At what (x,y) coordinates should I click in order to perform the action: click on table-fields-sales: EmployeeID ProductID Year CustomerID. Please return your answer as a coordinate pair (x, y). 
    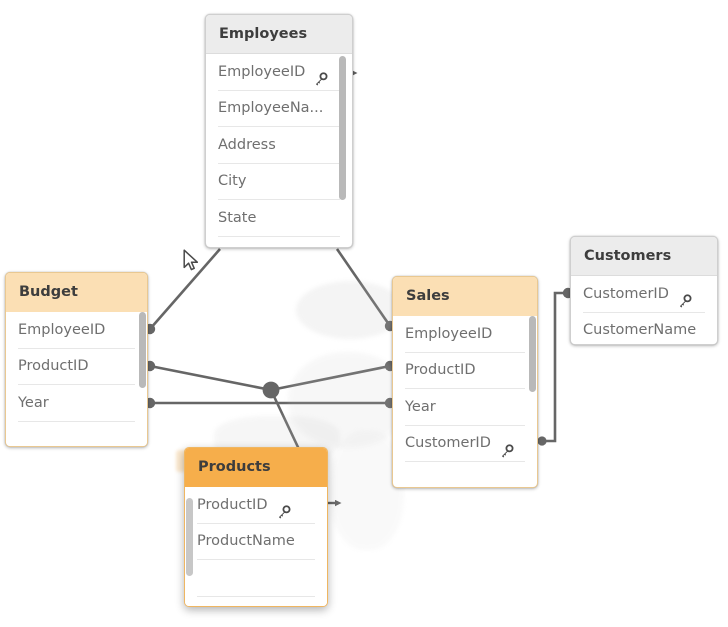
    Looking at the image, I should click on (465, 389).